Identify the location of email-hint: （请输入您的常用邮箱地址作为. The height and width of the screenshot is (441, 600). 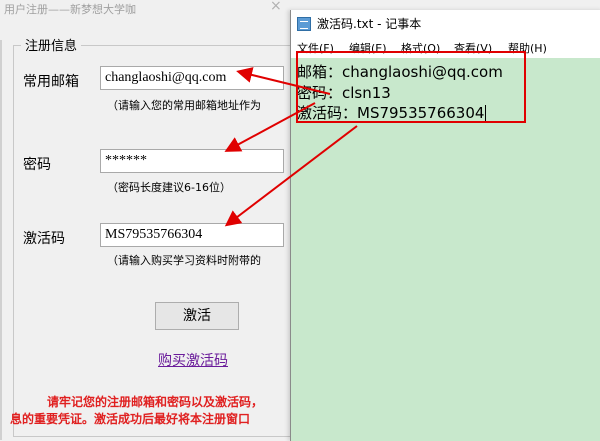
(184, 105).